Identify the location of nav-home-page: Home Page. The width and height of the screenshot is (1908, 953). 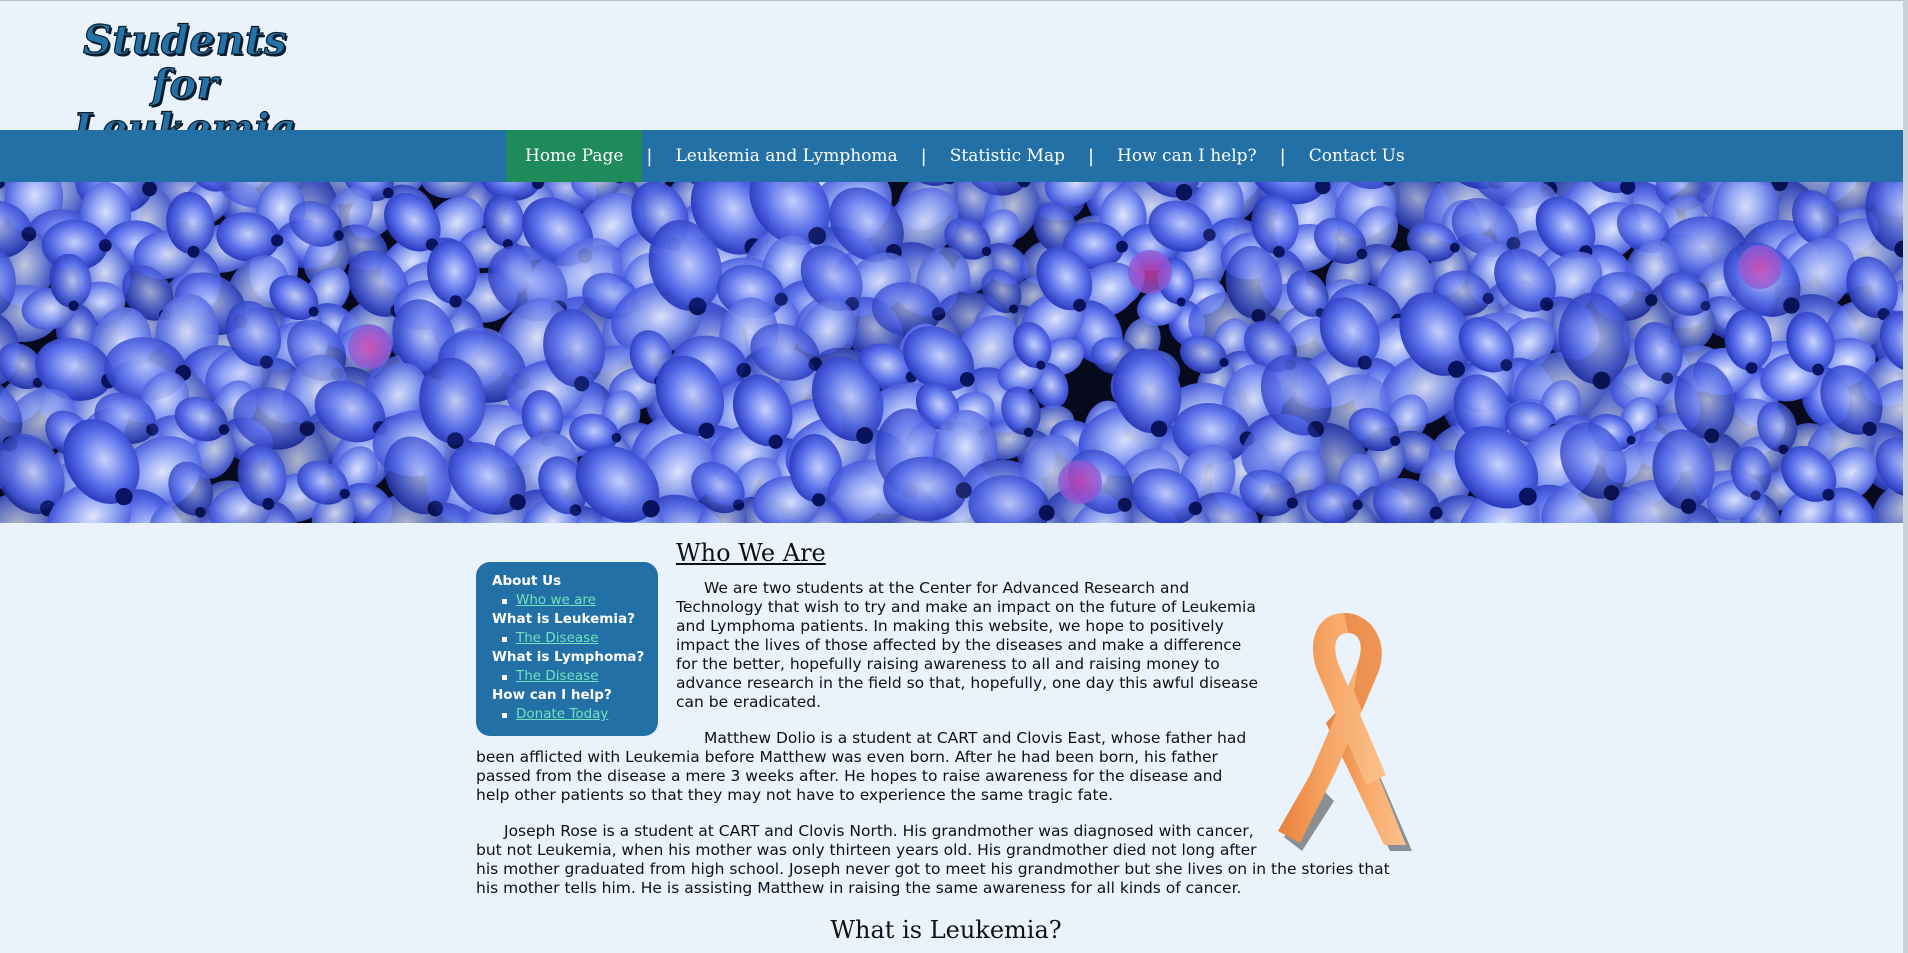
(574, 156).